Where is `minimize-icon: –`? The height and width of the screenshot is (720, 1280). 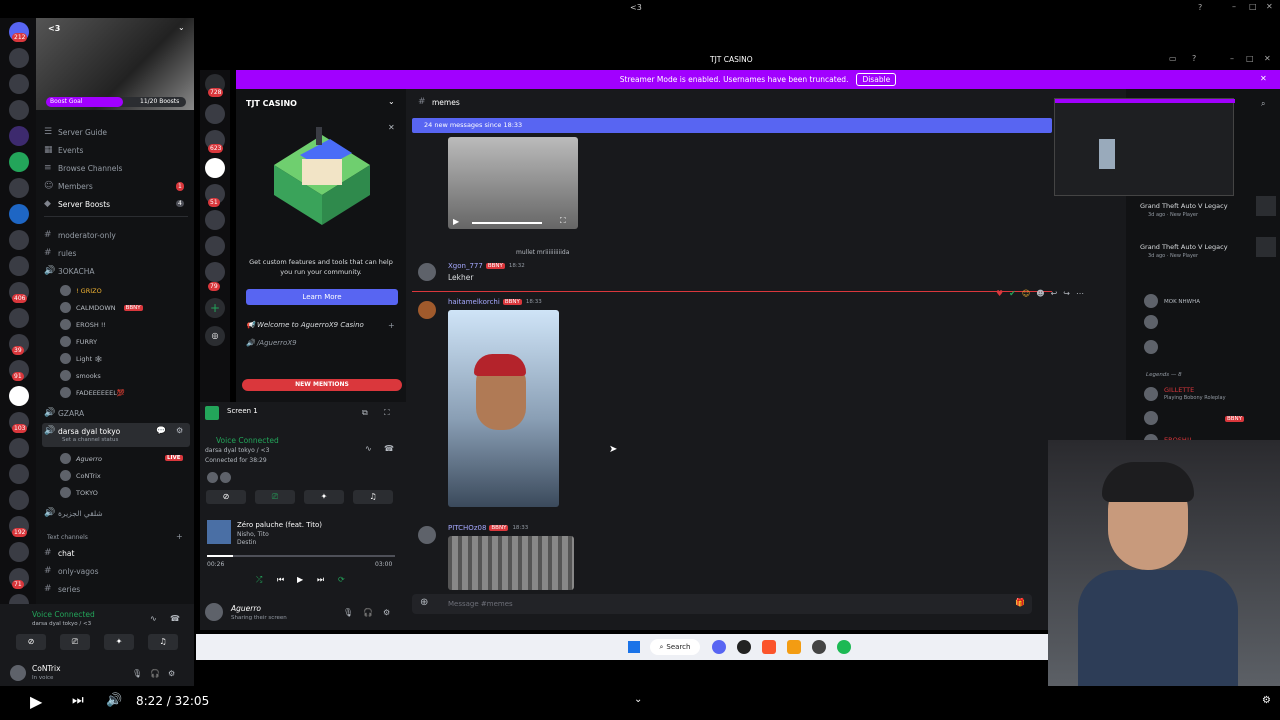
minimize-icon: – is located at coordinates (1232, 58).